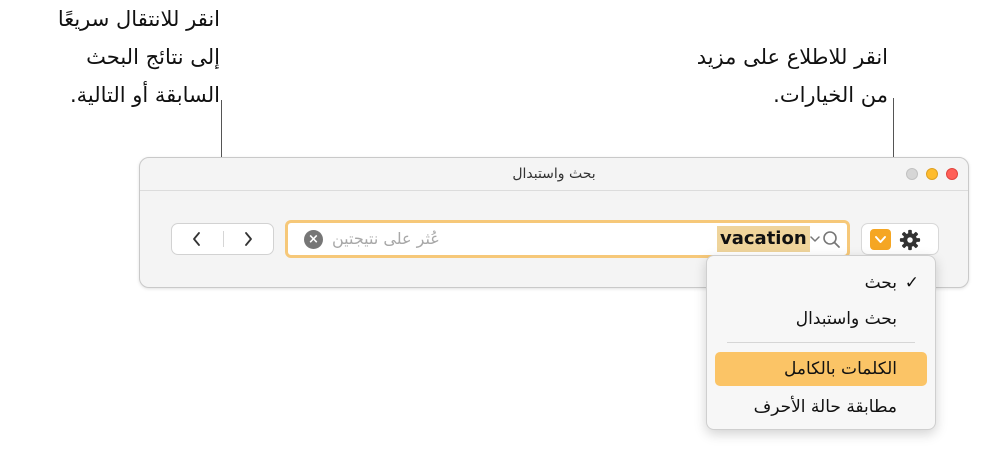 This screenshot has width=990, height=452. What do you see at coordinates (792, 57) in the screenshot?
I see `callout-line: انقر للاطلاع على مزيد` at bounding box center [792, 57].